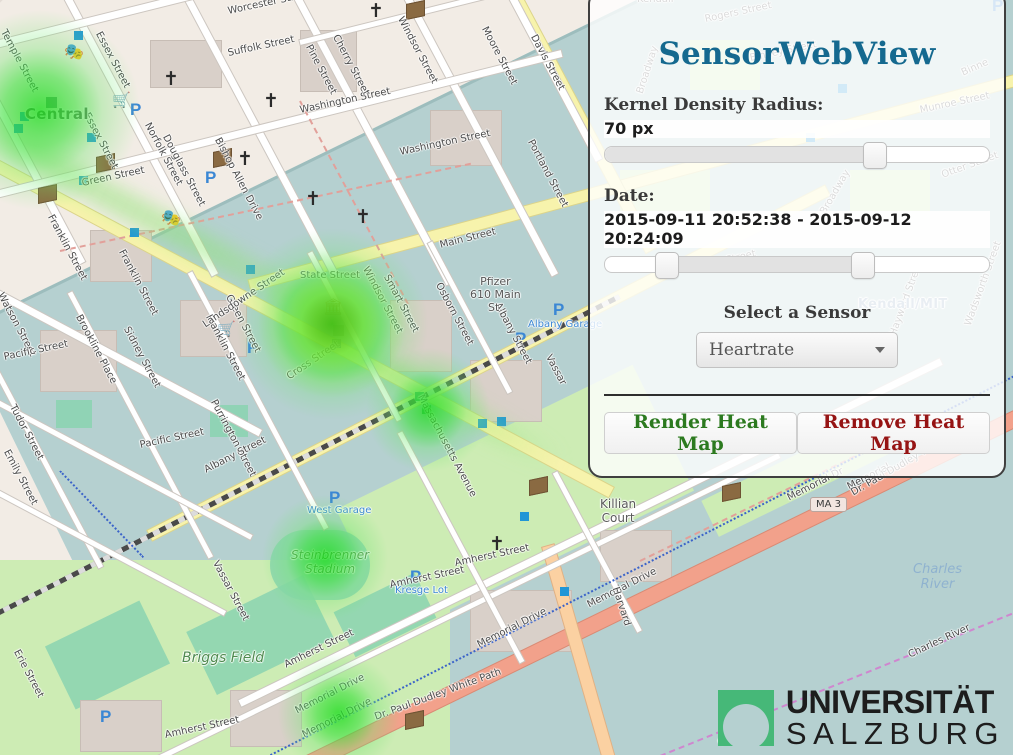 Image resolution: width=1013 pixels, height=755 pixels. I want to click on museum-icon: 🏛, so click(333, 307).